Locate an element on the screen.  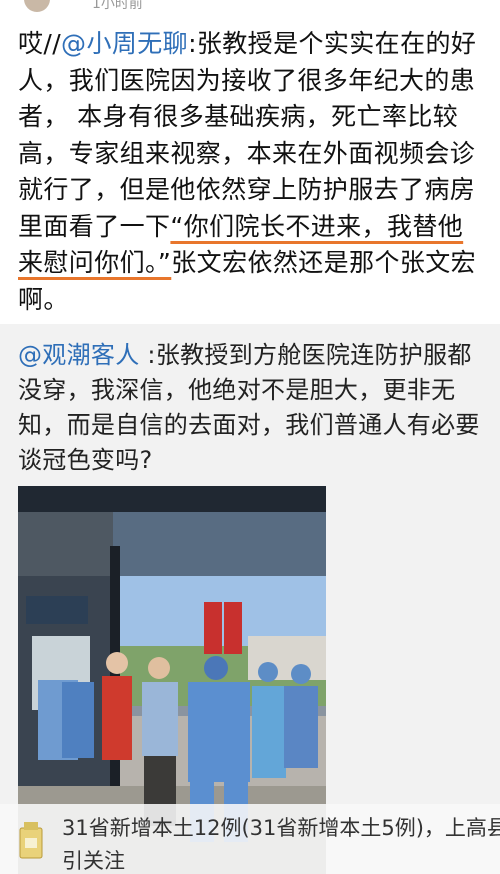
previous-post-strip: 1小时前 is located at coordinates (250, 7).